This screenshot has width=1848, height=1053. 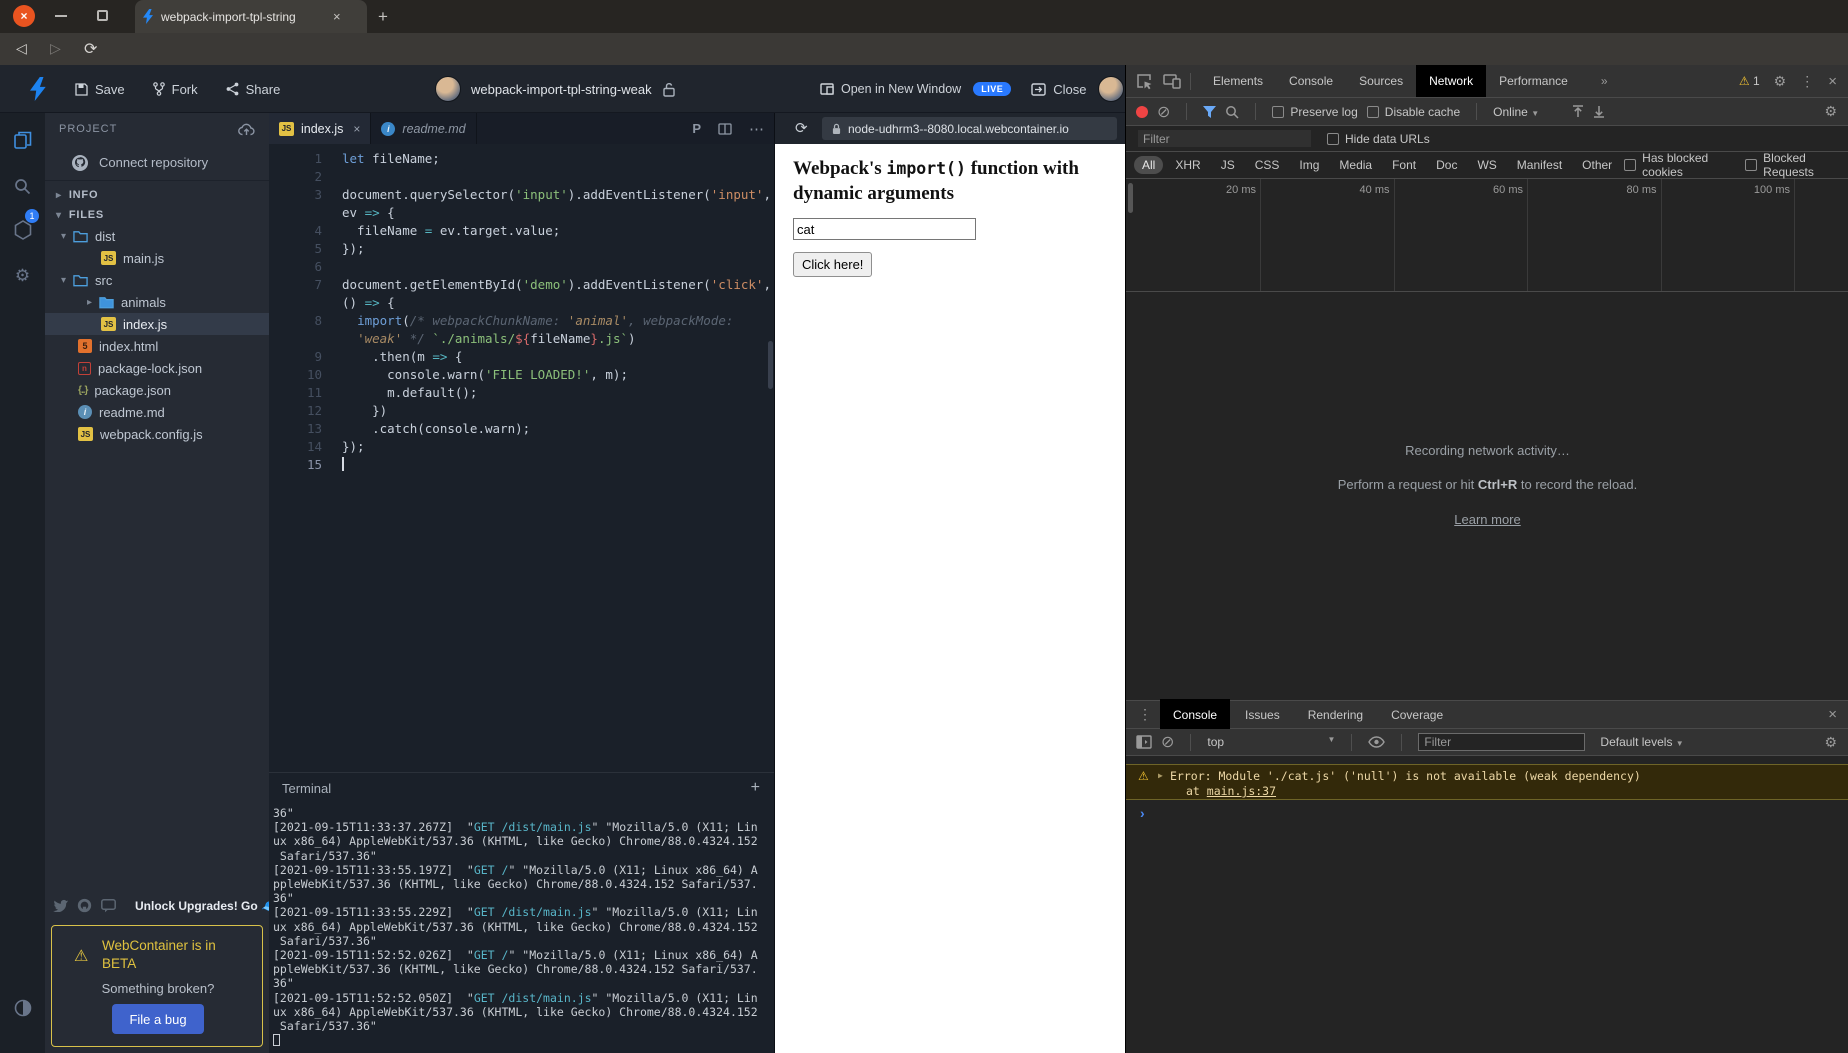 I want to click on file-tree-item-webpack.config.js: JS webpack.config.js, so click(x=157, y=434).